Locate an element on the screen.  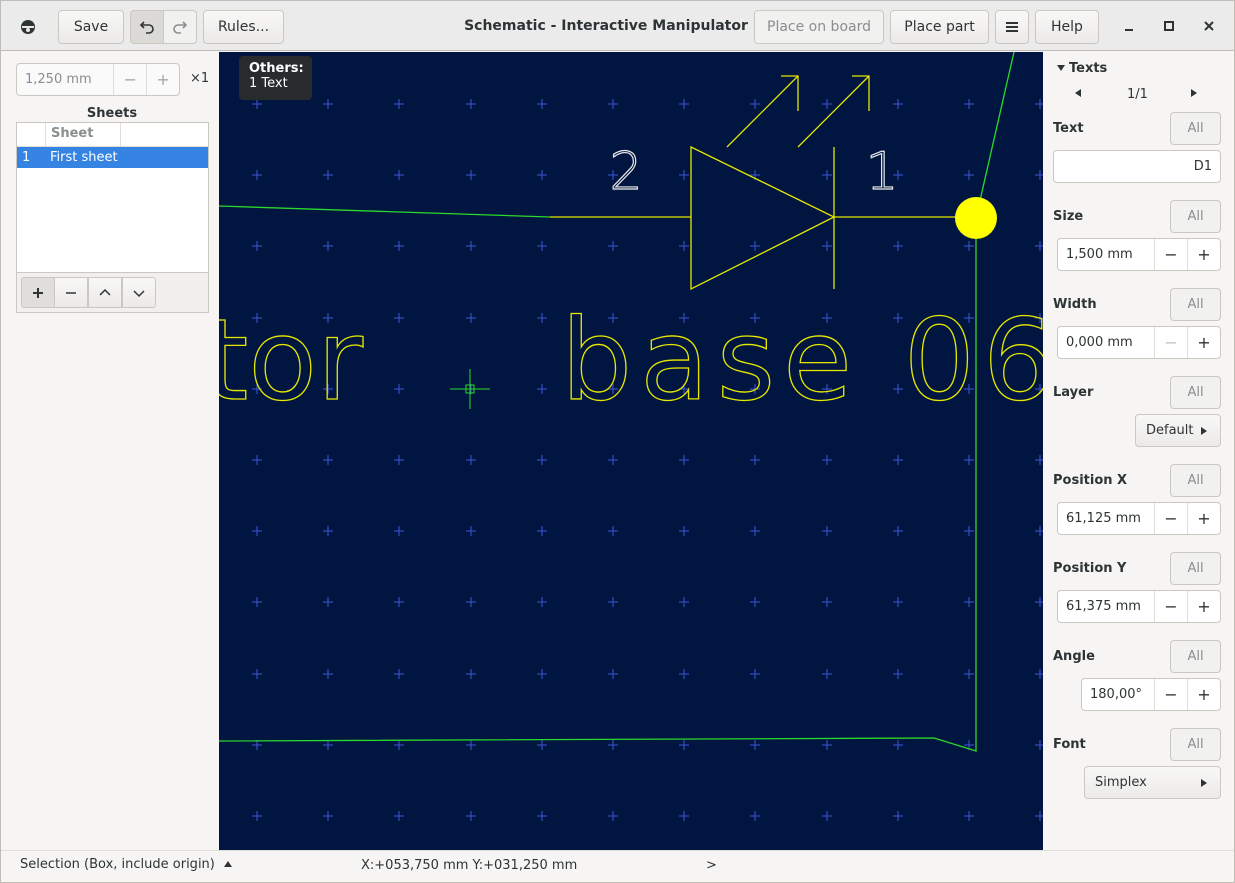
angle-label: Angle is located at coordinates (1074, 656).